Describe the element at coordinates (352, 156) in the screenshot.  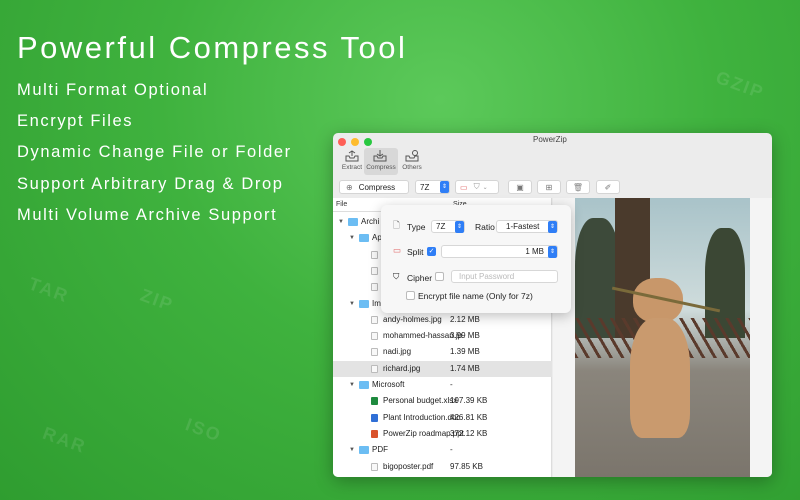
I see `extract-icon` at that location.